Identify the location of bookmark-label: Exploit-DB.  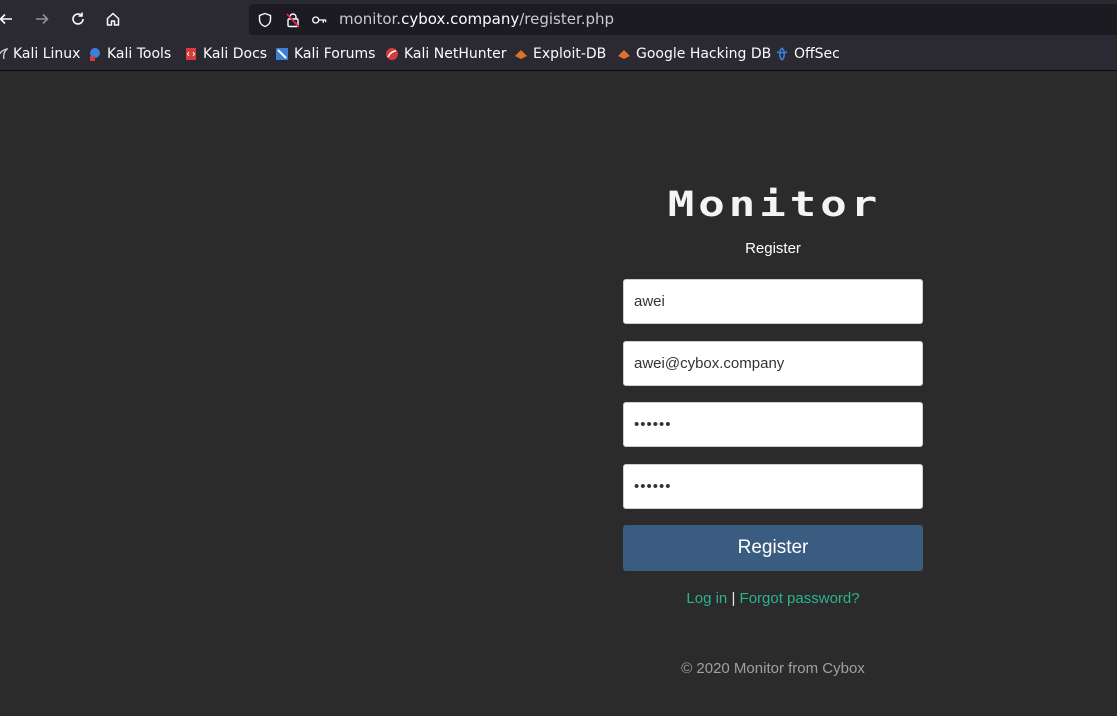
(570, 54).